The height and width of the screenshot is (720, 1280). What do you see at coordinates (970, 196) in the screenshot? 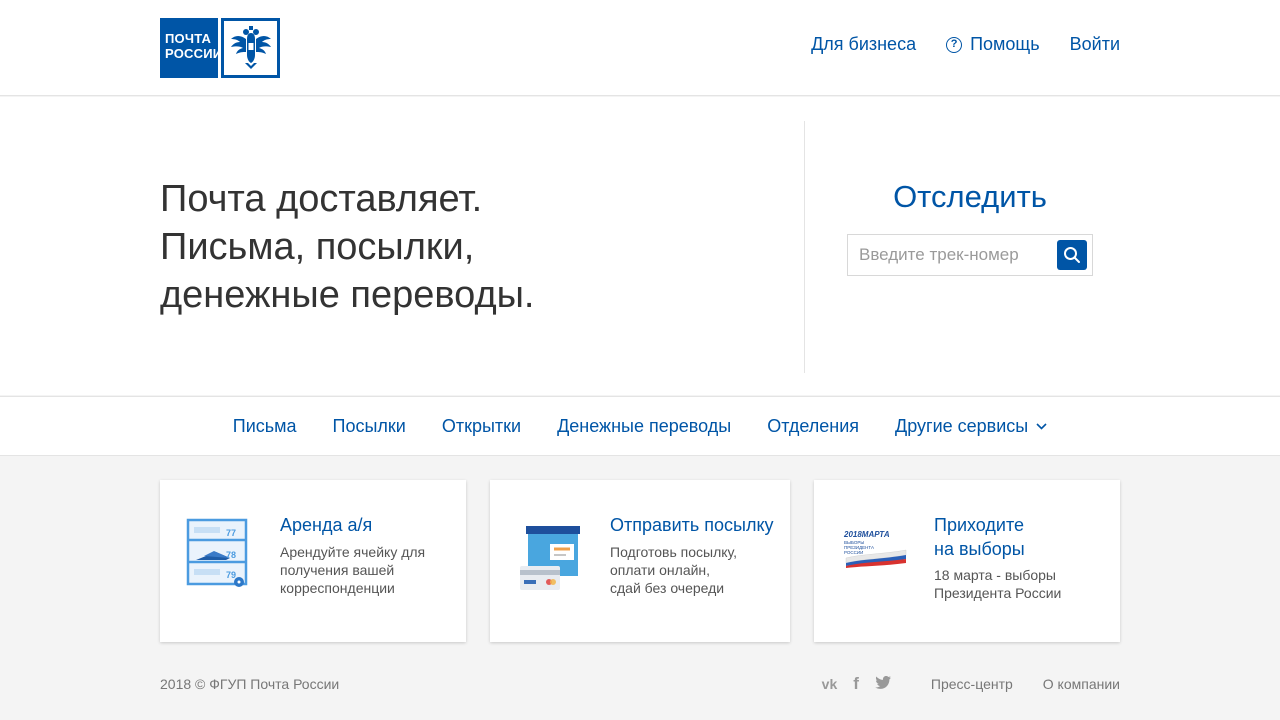
I see `track-title: Отследить` at bounding box center [970, 196].